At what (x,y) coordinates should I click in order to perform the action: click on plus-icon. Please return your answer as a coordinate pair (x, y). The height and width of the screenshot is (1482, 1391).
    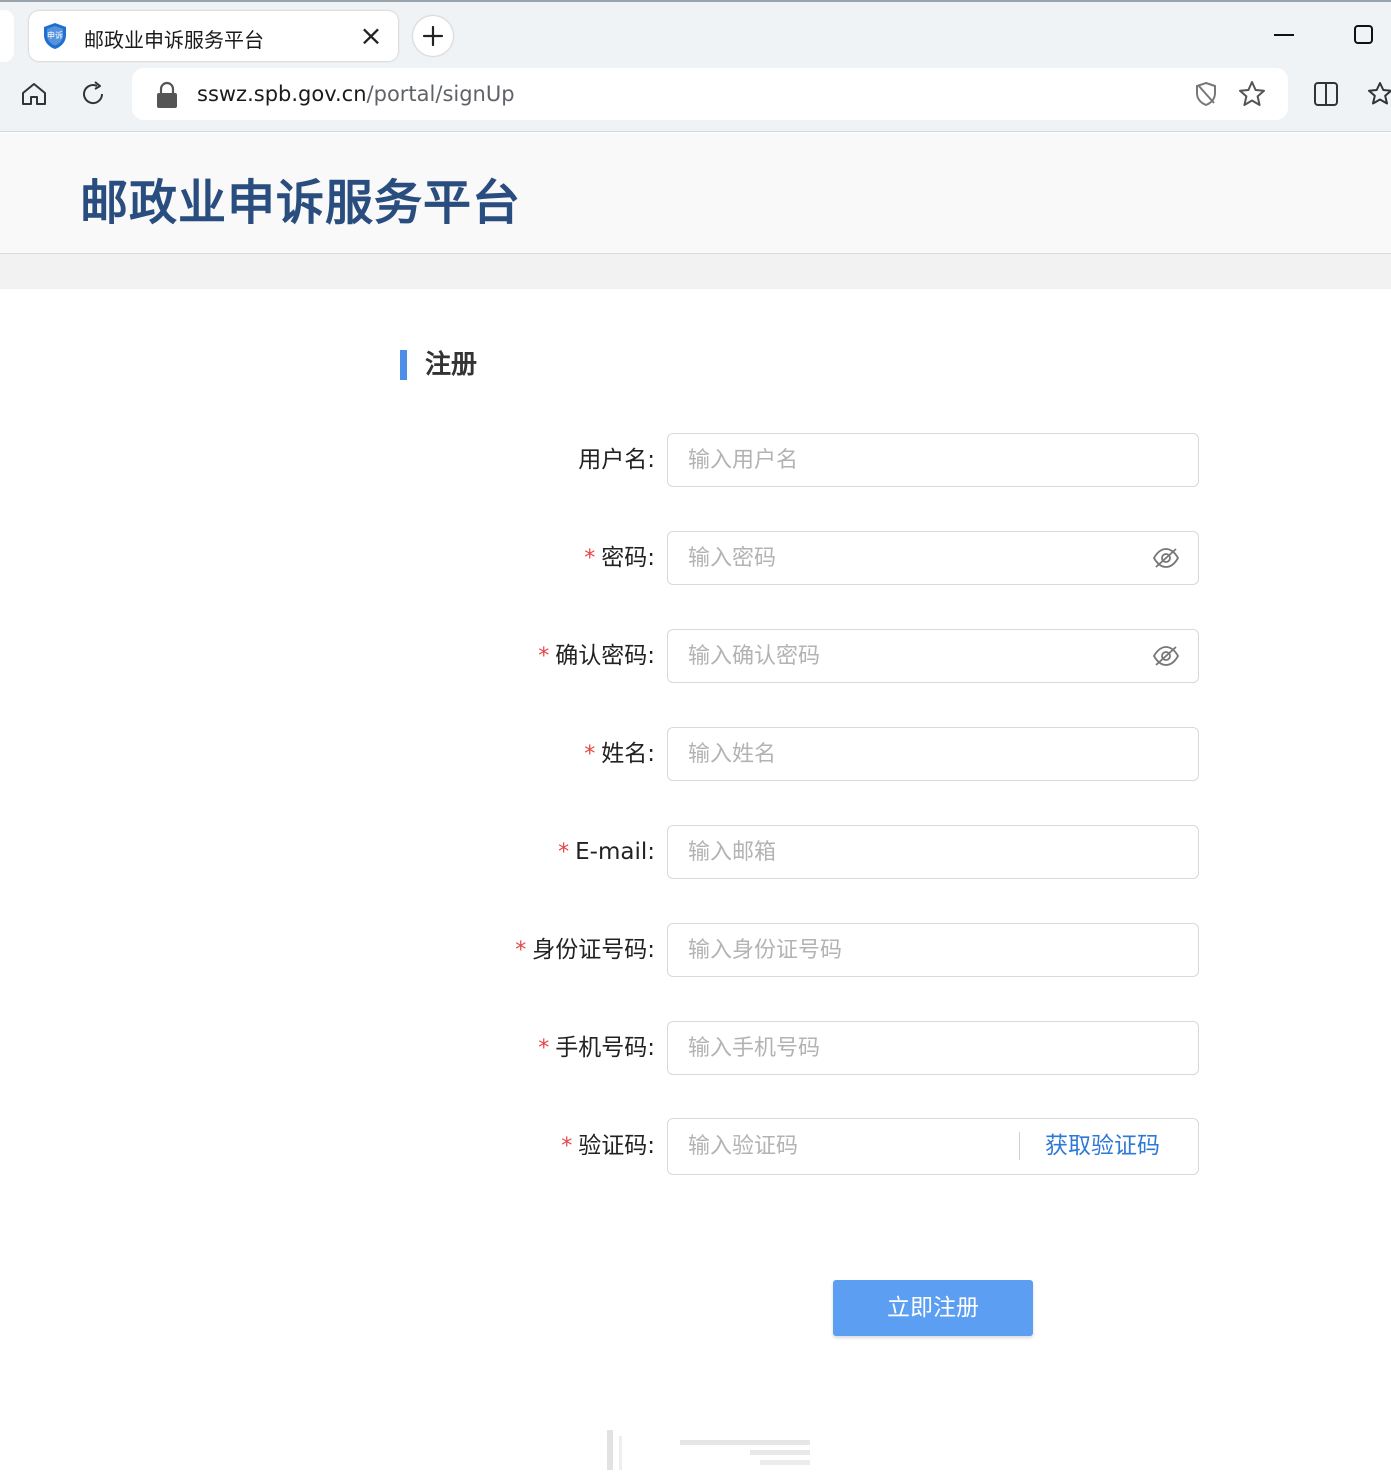
    Looking at the image, I should click on (433, 36).